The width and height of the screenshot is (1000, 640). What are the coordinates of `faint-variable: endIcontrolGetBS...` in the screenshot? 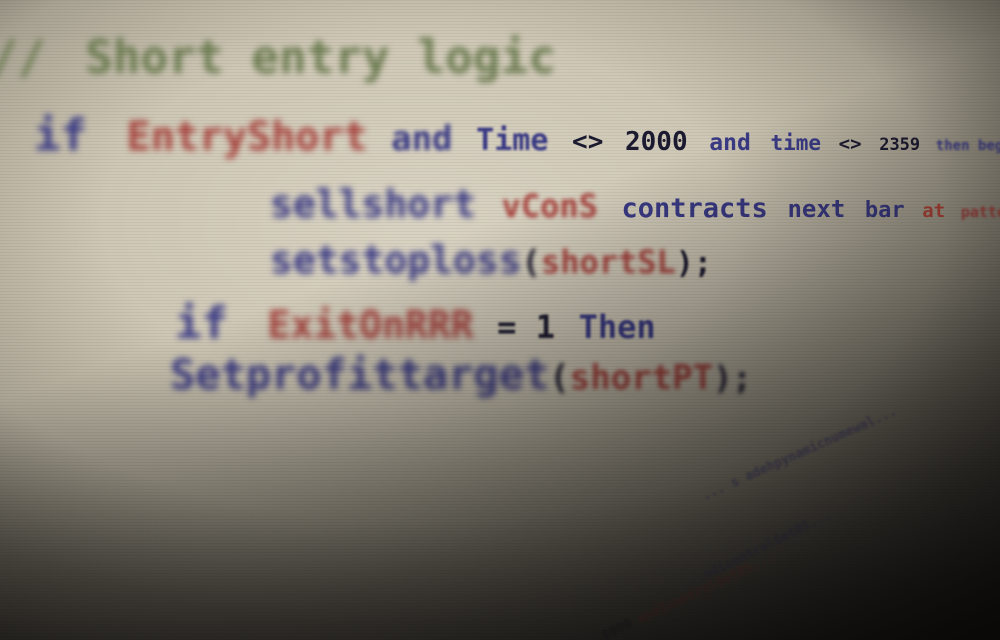 It's located at (706, 589).